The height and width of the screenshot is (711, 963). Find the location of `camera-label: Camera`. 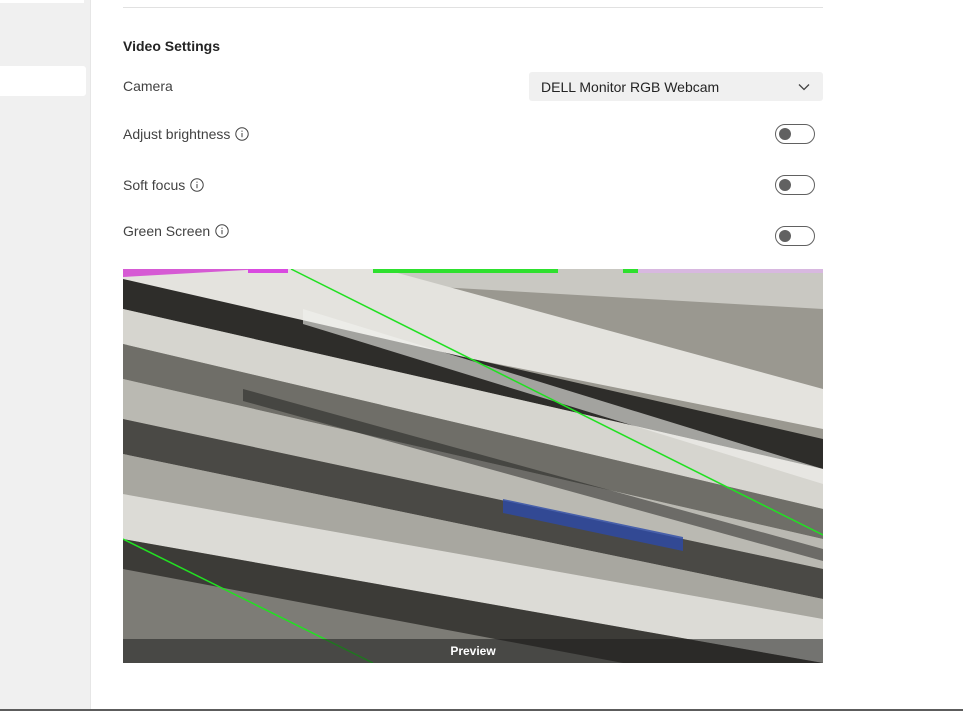

camera-label: Camera is located at coordinates (148, 86).